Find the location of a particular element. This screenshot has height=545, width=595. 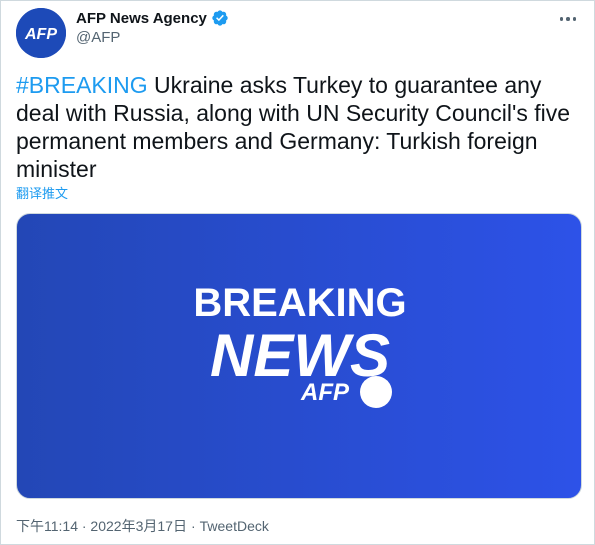

tweet-source: TweetDeck is located at coordinates (234, 526).